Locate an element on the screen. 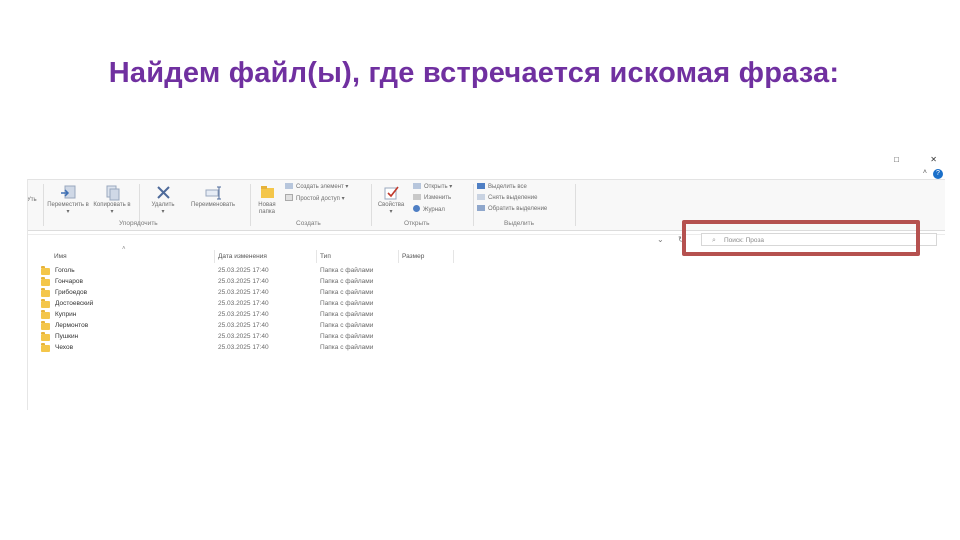 This screenshot has height=540, width=960. edit-button: Изменить is located at coordinates (432, 198).